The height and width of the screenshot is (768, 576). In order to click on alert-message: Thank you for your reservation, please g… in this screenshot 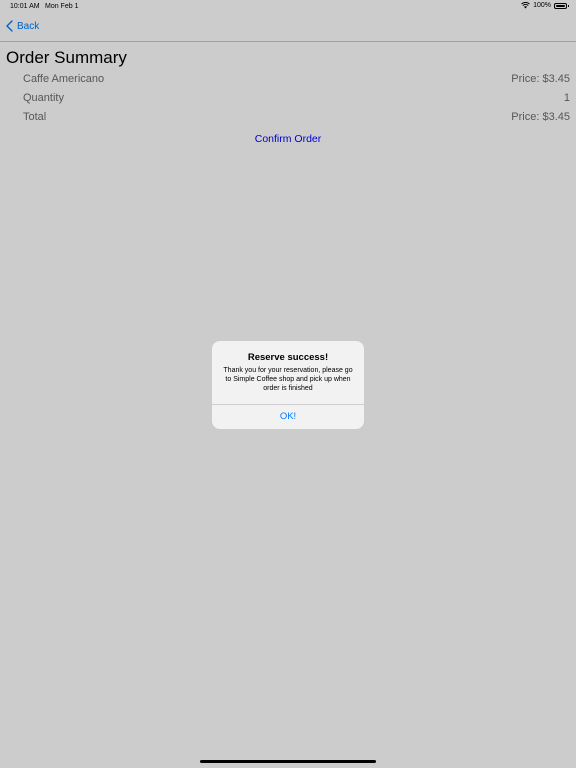, I will do `click(288, 379)`.